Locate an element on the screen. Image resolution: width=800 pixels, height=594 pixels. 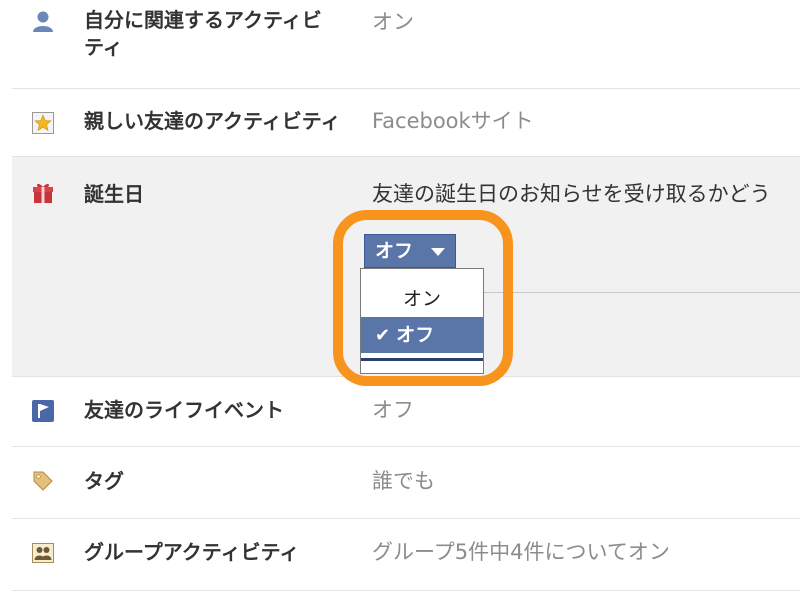
setting-row-group-activity: グループアクティビティ グループ5件中4件についてオン is located at coordinates (406, 554).